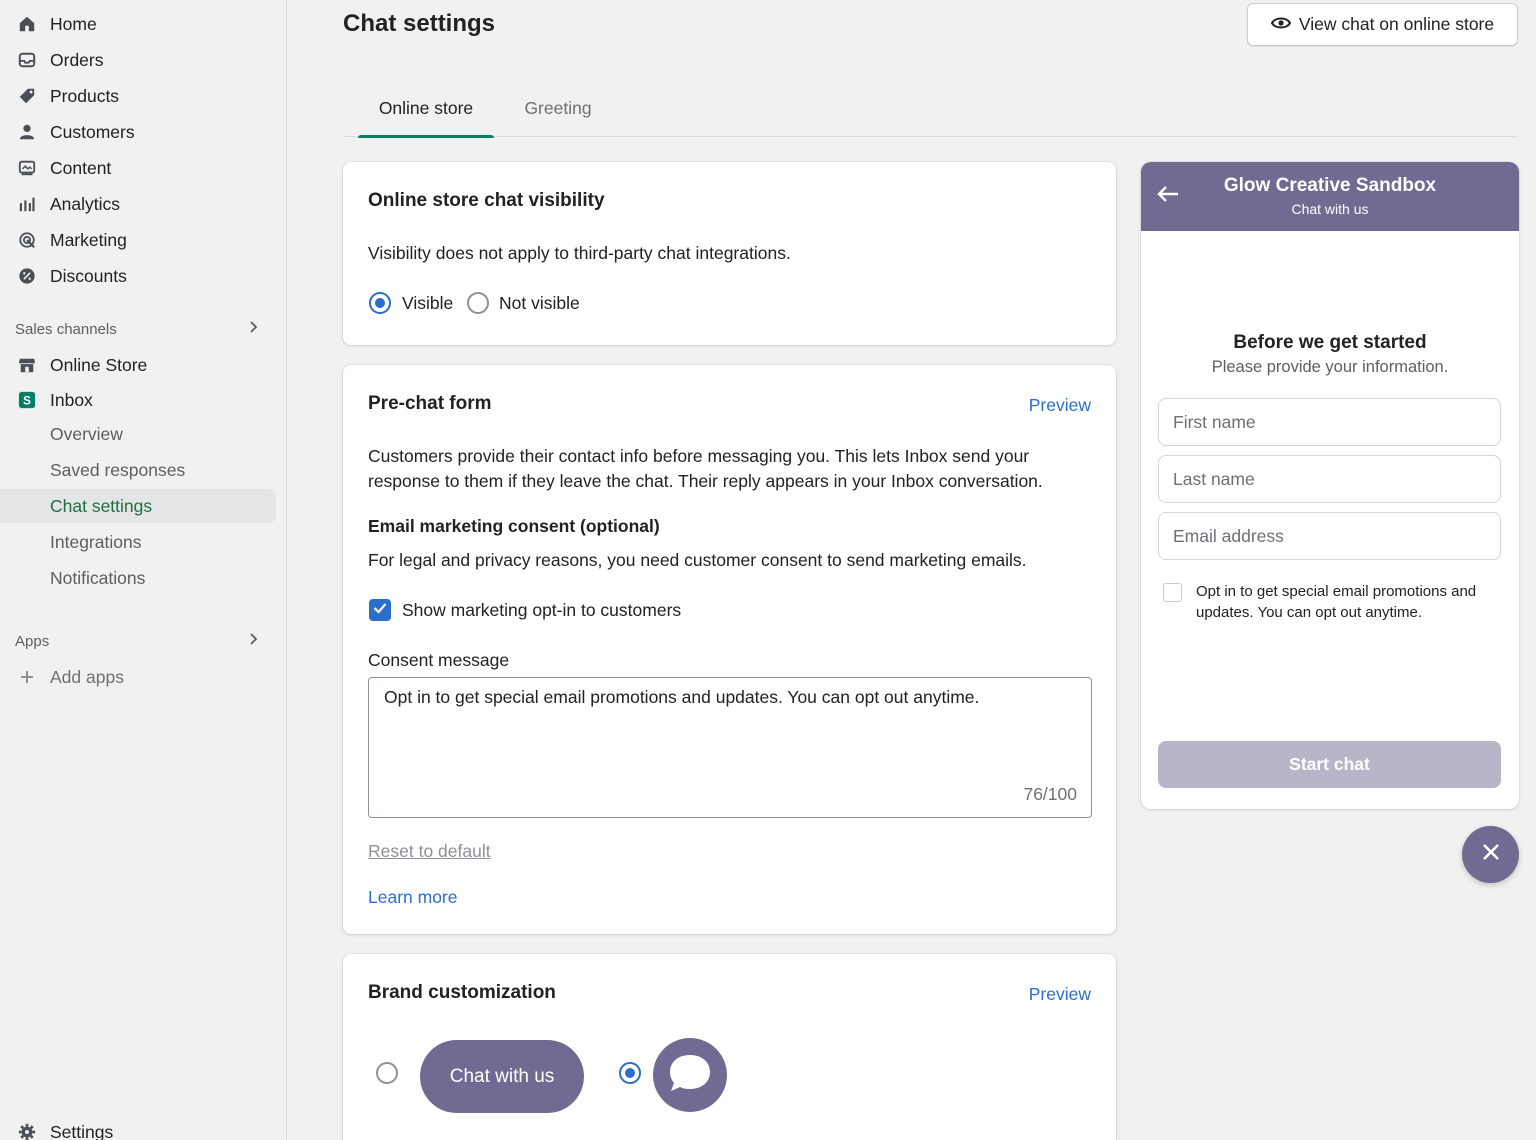 The width and height of the screenshot is (1536, 1140). Describe the element at coordinates (1329, 422) in the screenshot. I see `first-name-field: First name` at that location.